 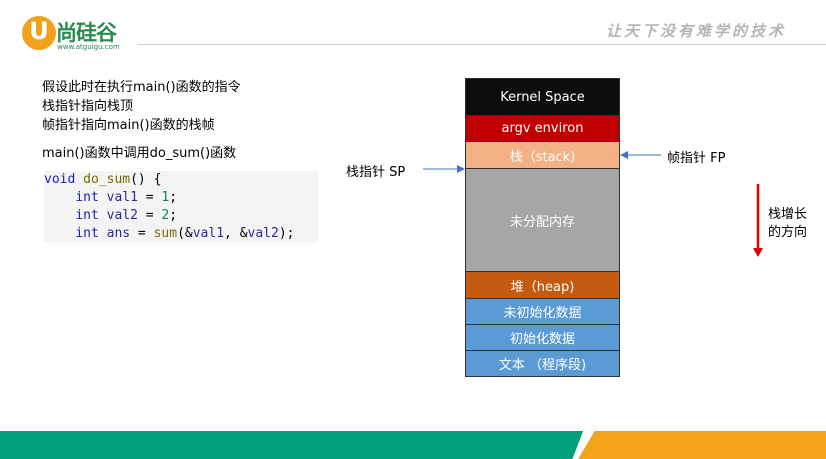 What do you see at coordinates (758, 252) in the screenshot?
I see `growth-arrow-head-icon` at bounding box center [758, 252].